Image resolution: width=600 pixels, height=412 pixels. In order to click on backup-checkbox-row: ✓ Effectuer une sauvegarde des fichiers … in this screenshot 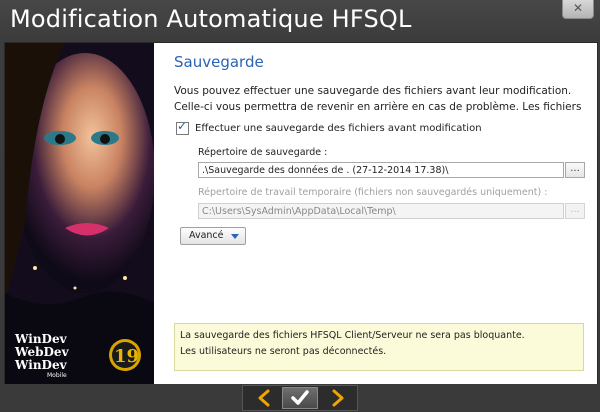, I will do `click(329, 127)`.